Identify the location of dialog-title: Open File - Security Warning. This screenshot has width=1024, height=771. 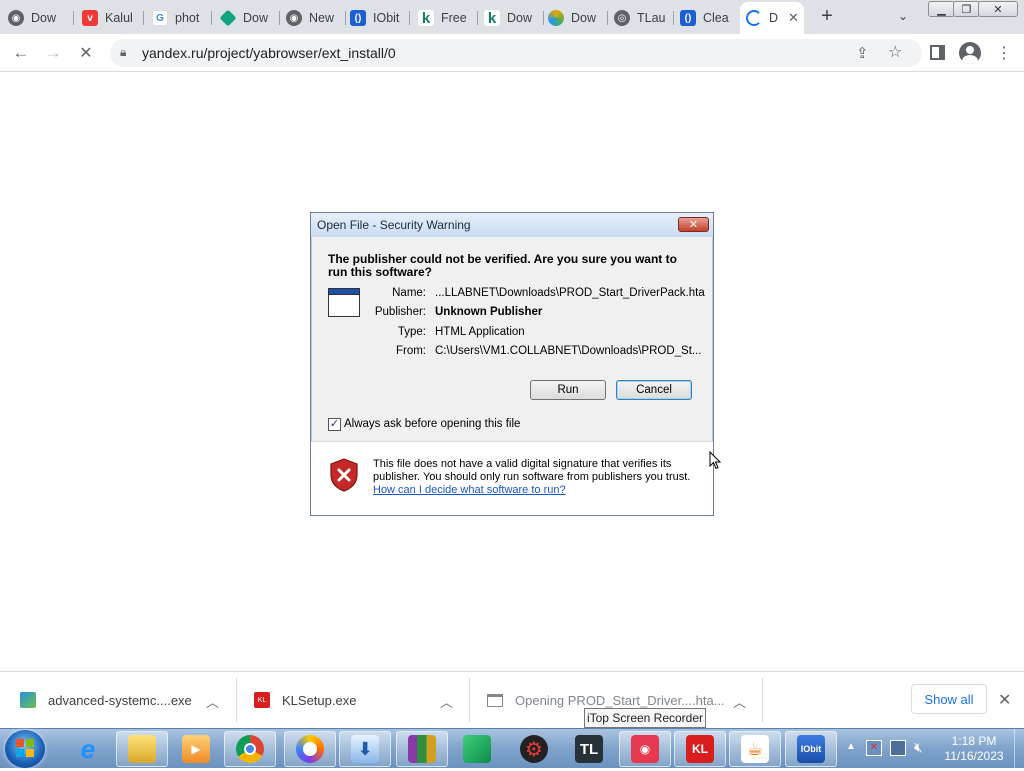
(394, 225).